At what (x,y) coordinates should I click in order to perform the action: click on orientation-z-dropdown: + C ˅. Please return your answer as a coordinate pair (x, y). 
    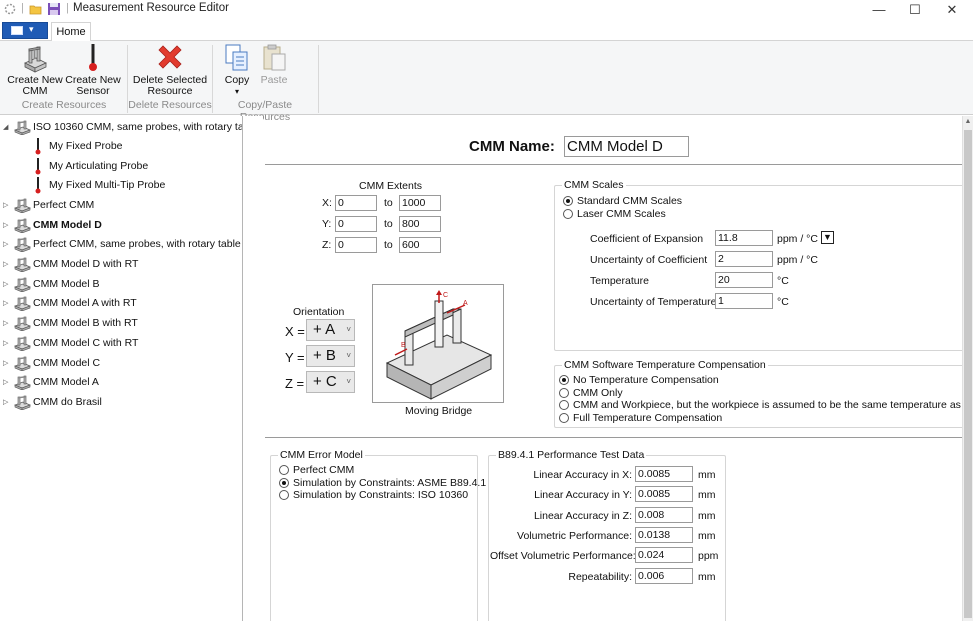
    Looking at the image, I should click on (330, 382).